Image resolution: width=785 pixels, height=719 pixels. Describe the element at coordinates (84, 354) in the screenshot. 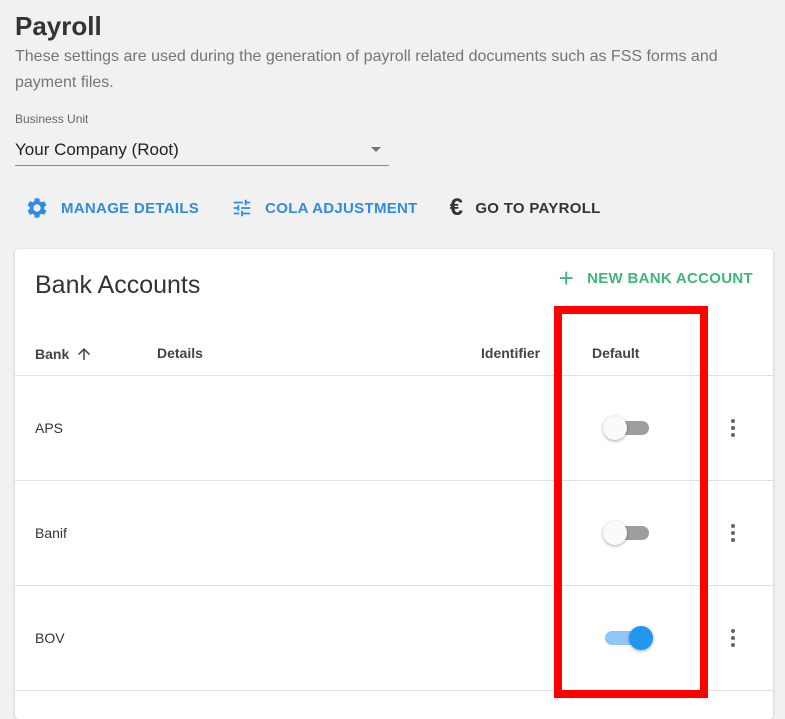

I see `arrow-up-icon` at that location.